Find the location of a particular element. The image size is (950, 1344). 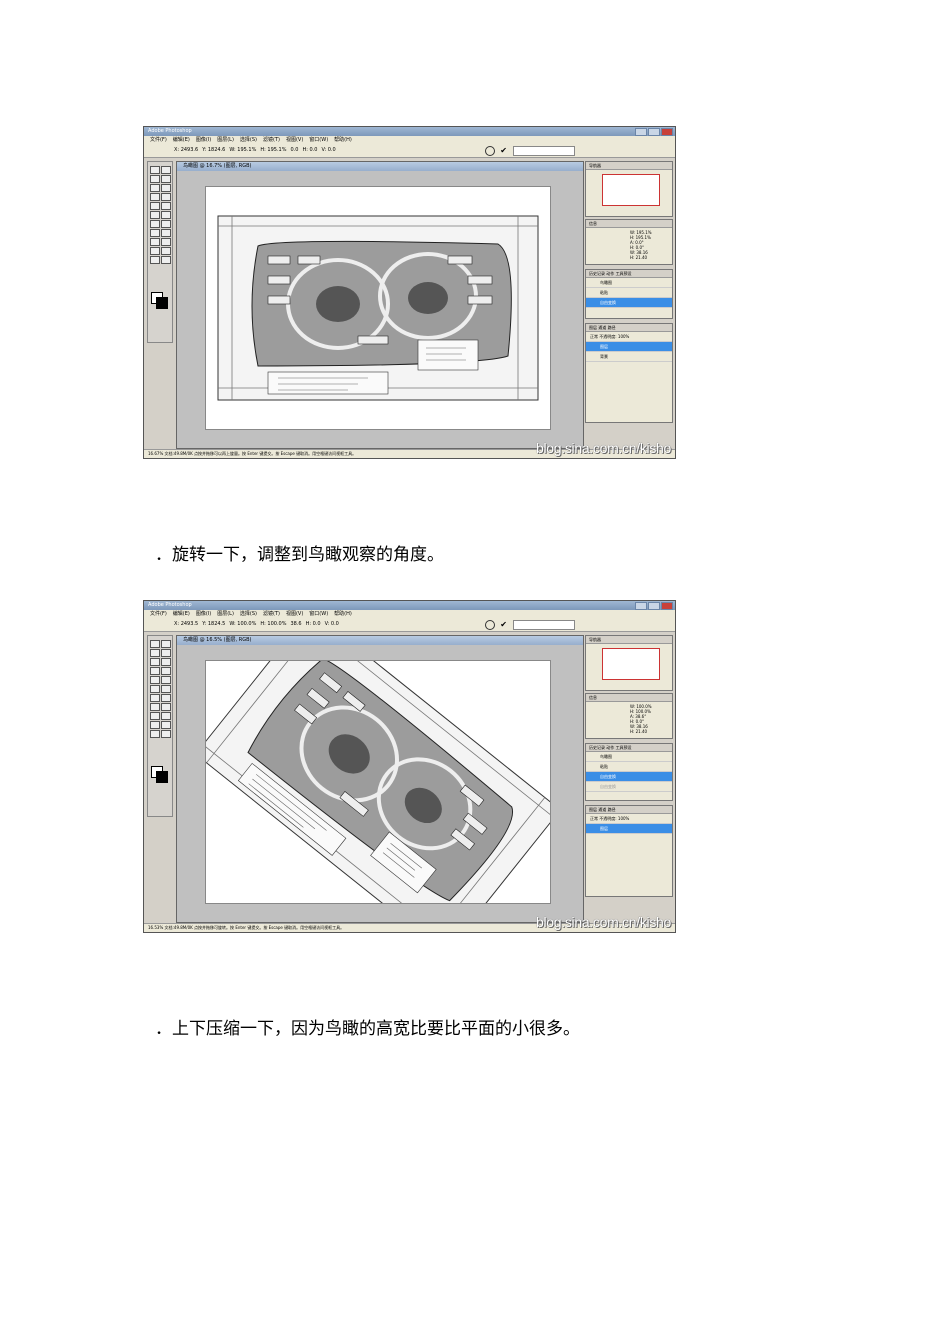

navigator-thumbnail is located at coordinates (631, 664).